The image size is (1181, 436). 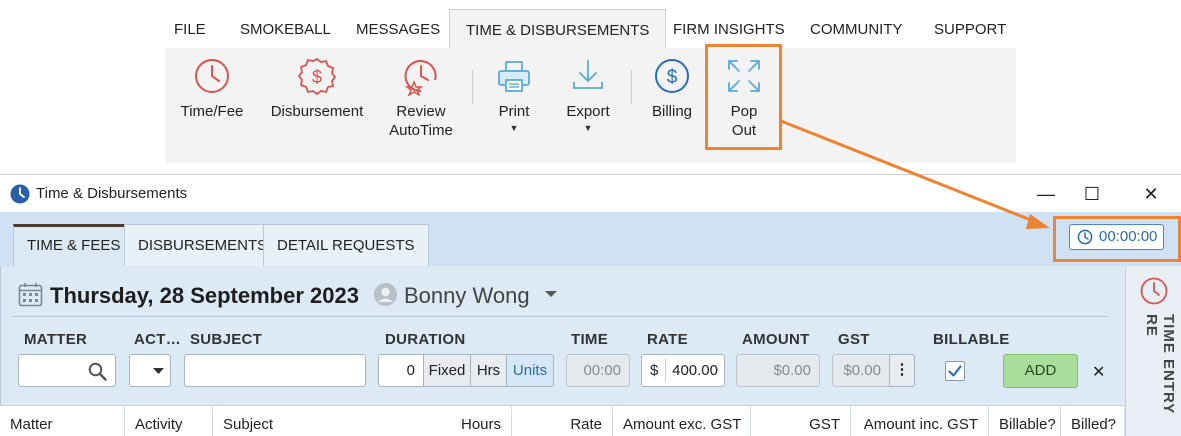 I want to click on billable-checkbox, so click(x=955, y=371).